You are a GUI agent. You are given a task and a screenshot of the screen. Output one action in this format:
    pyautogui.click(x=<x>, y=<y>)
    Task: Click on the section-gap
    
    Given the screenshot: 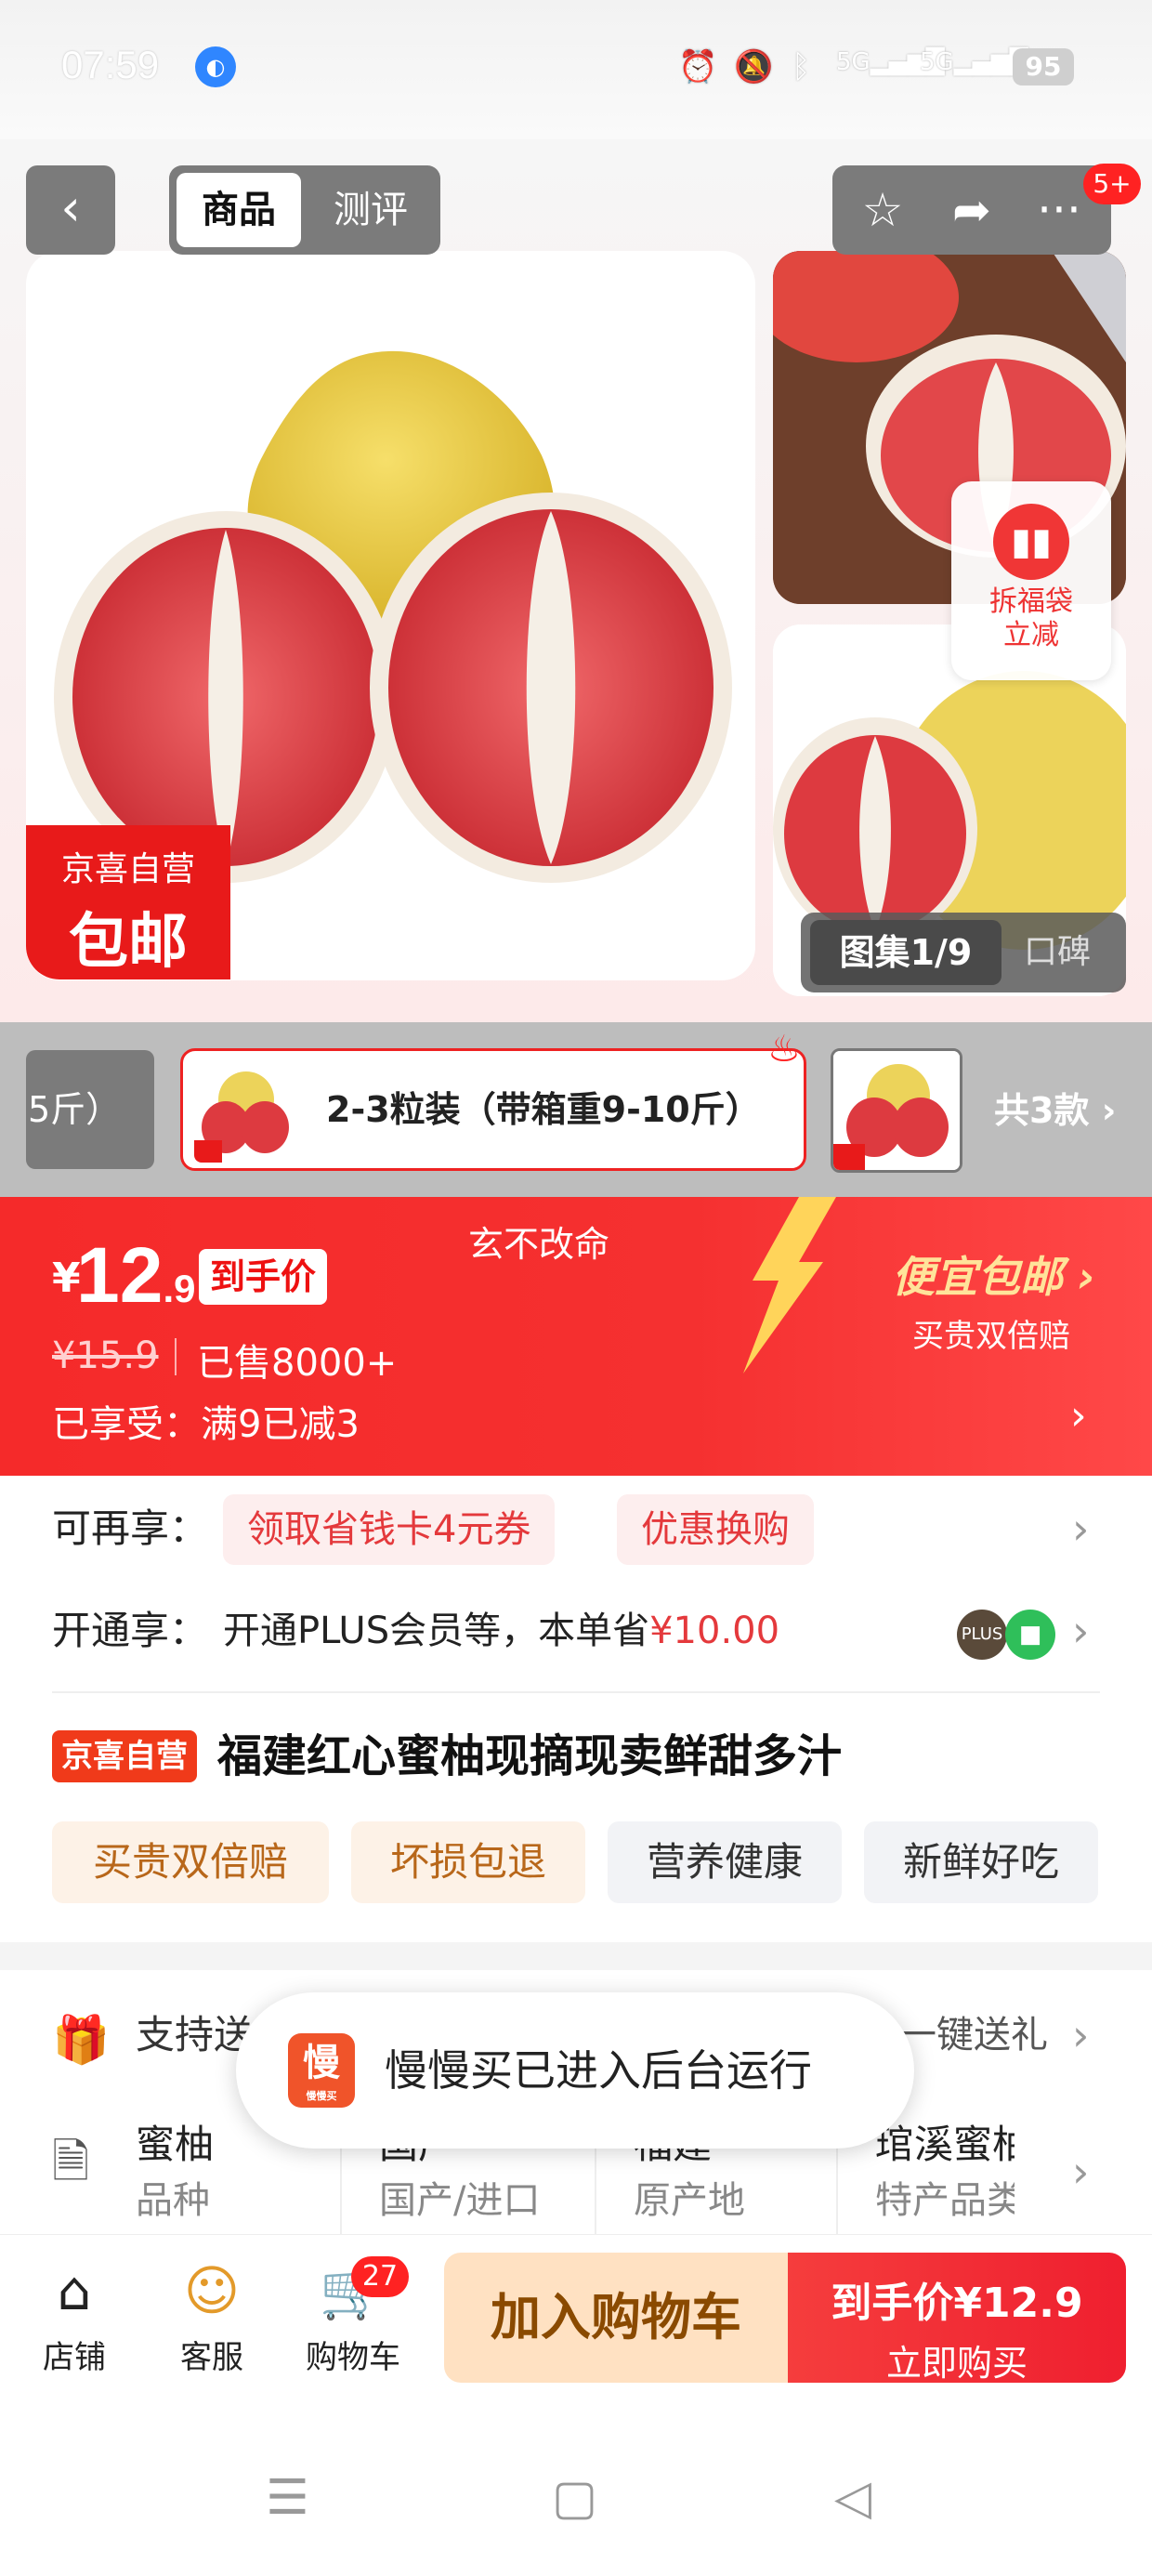 What is the action you would take?
    pyautogui.click(x=576, y=1956)
    